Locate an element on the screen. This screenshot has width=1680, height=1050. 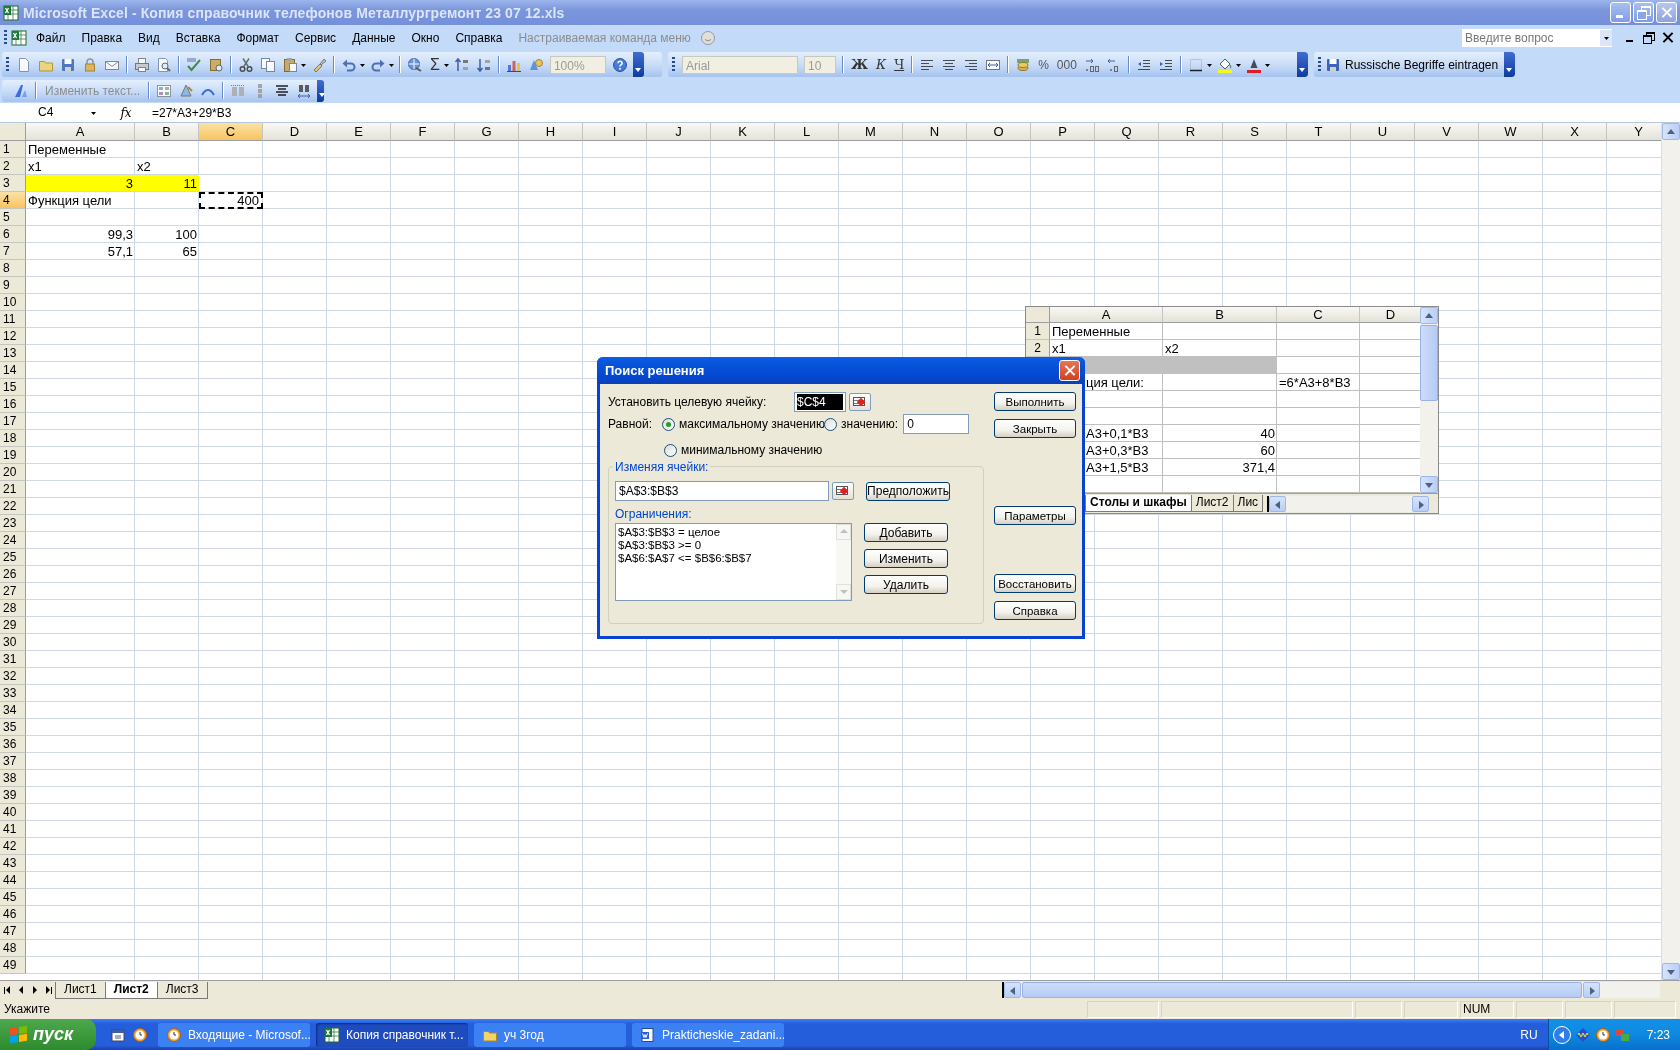
row-header: 3 is located at coordinates (13, 183).